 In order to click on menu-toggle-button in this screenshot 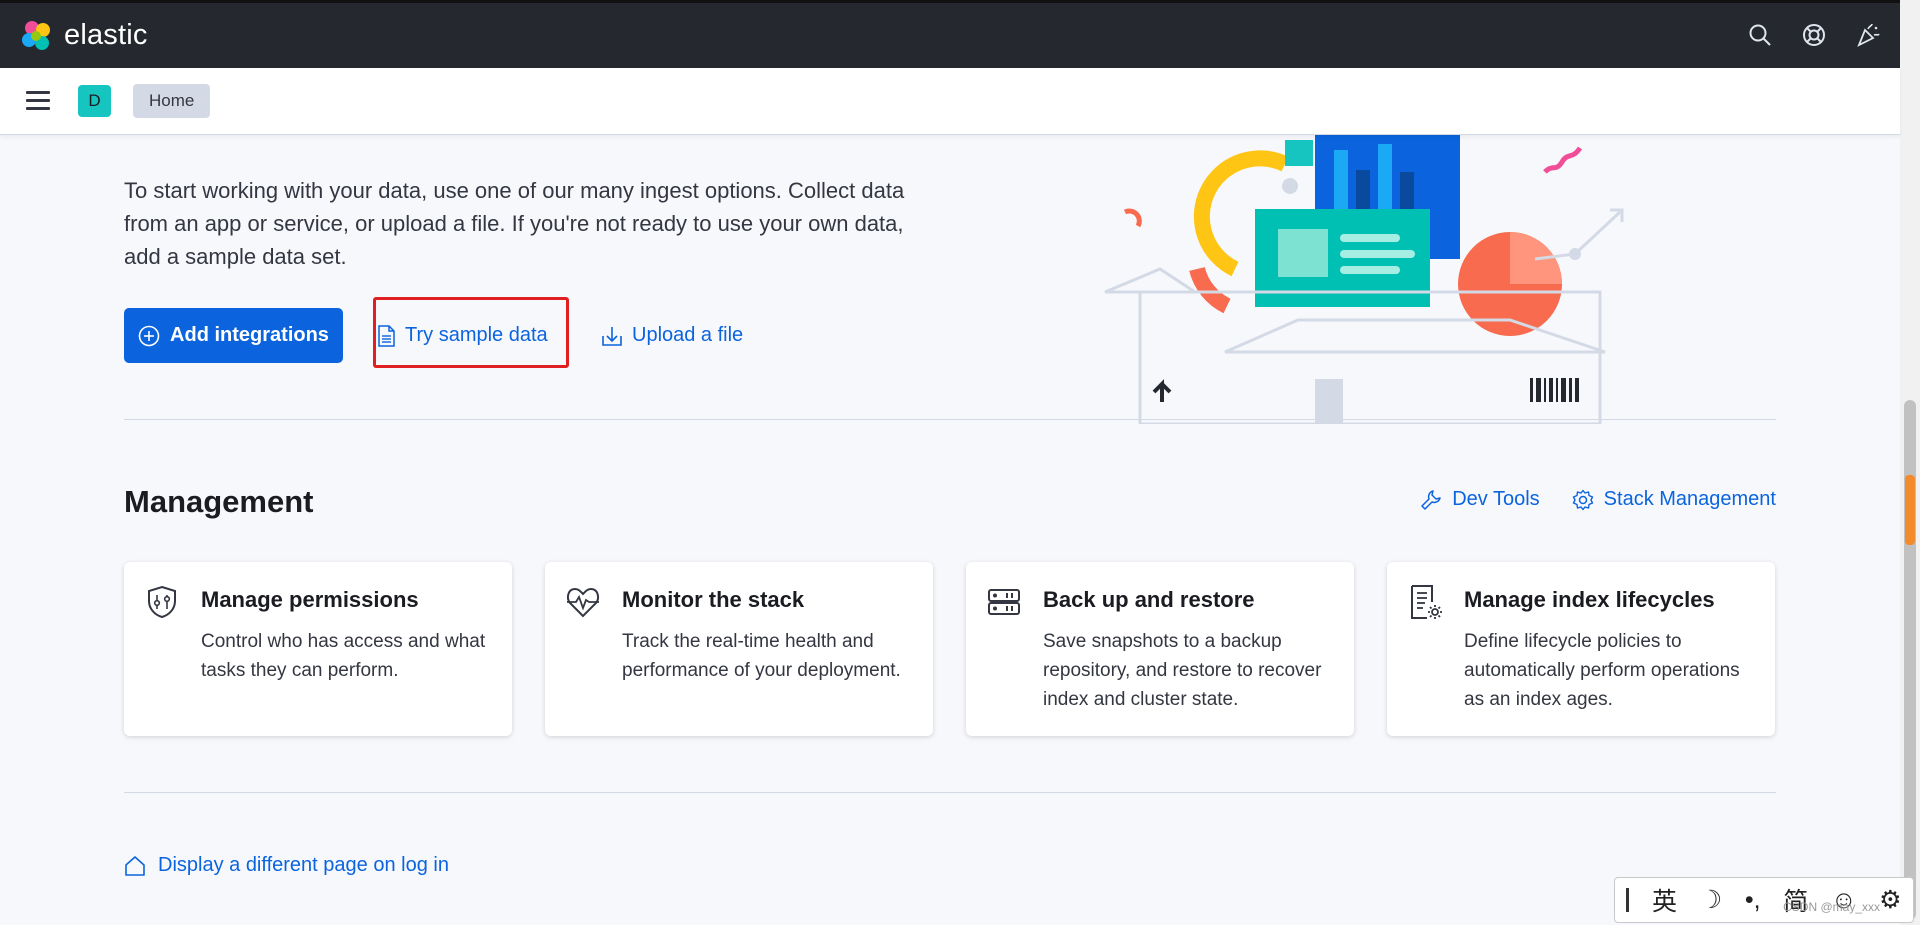, I will do `click(39, 101)`.